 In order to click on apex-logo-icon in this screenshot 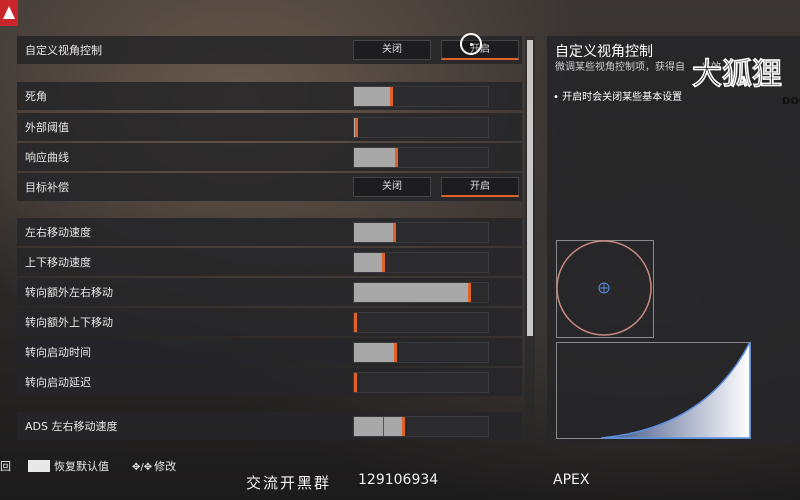, I will do `click(9, 13)`.